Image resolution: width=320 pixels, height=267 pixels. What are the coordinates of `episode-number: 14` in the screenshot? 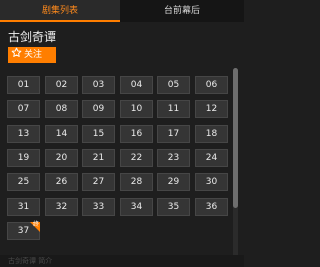 It's located at (61, 134).